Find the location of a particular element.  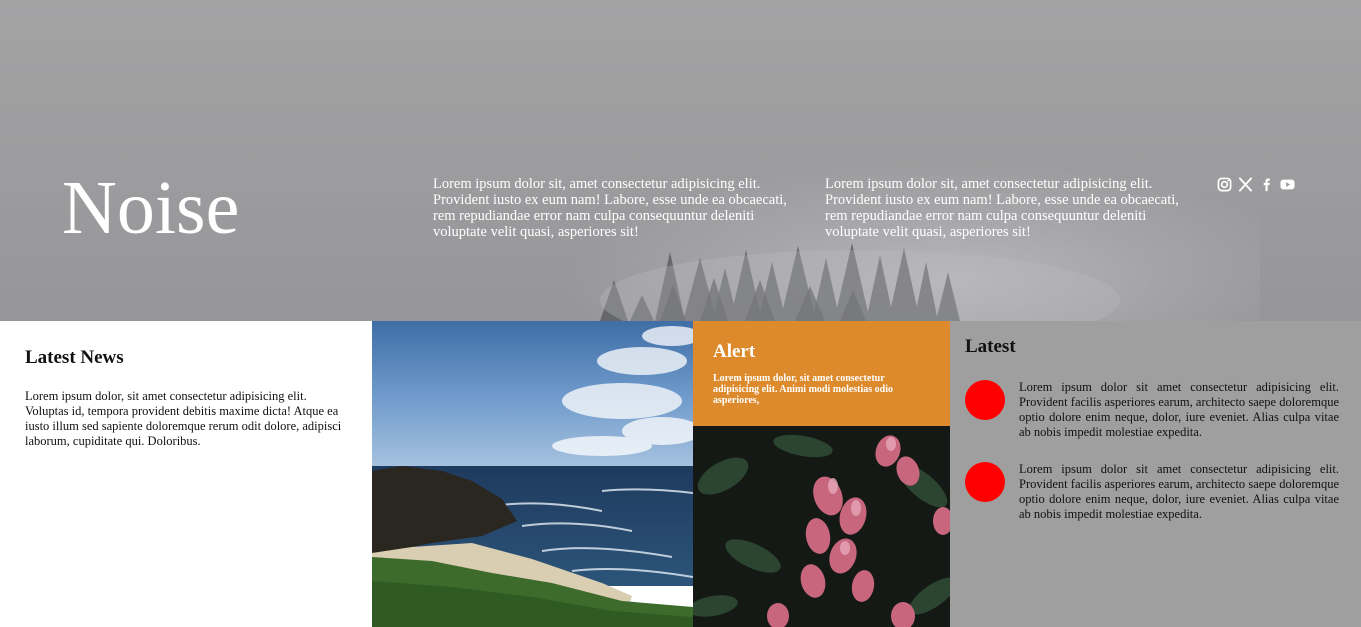

forest-silhouette is located at coordinates (860, 282).